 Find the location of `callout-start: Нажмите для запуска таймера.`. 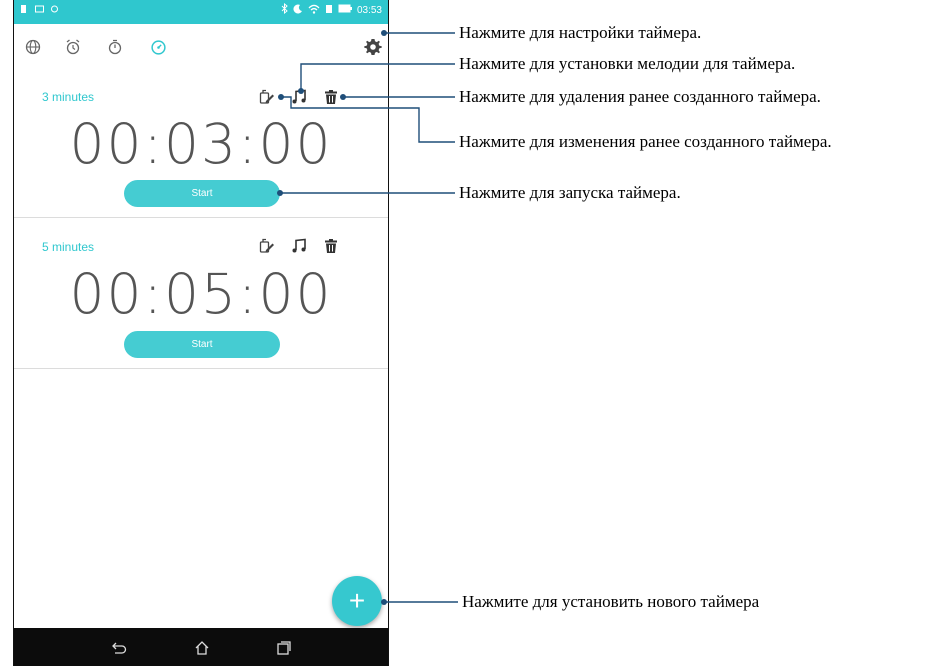

callout-start: Нажмите для запуска таймера. is located at coordinates (570, 192).